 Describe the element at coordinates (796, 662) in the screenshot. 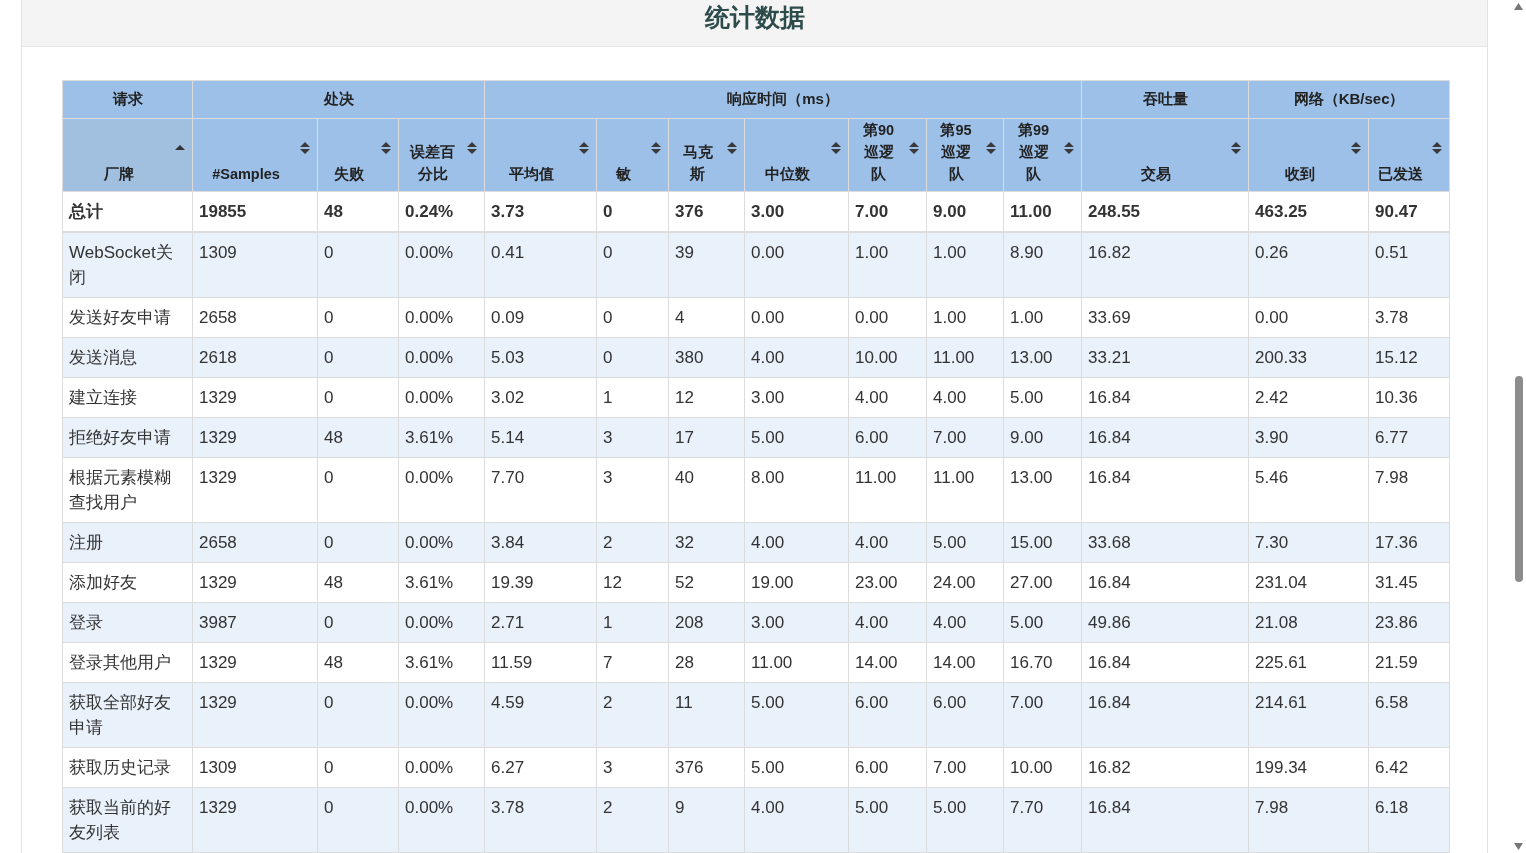

I see `table-cell: 11.00` at that location.